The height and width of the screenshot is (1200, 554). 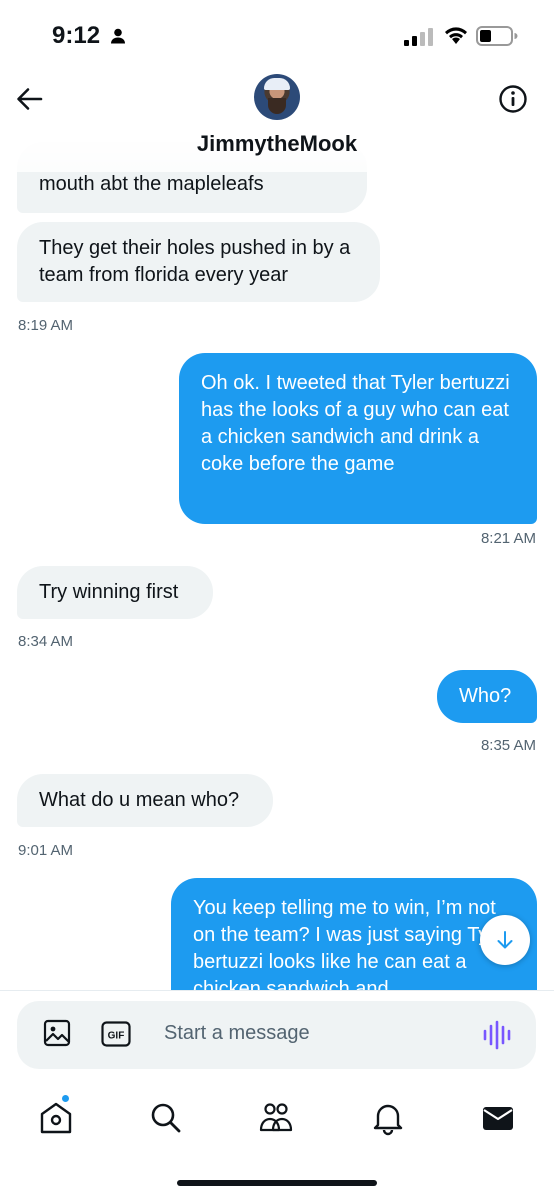 What do you see at coordinates (56, 1118) in the screenshot?
I see `home-icon` at bounding box center [56, 1118].